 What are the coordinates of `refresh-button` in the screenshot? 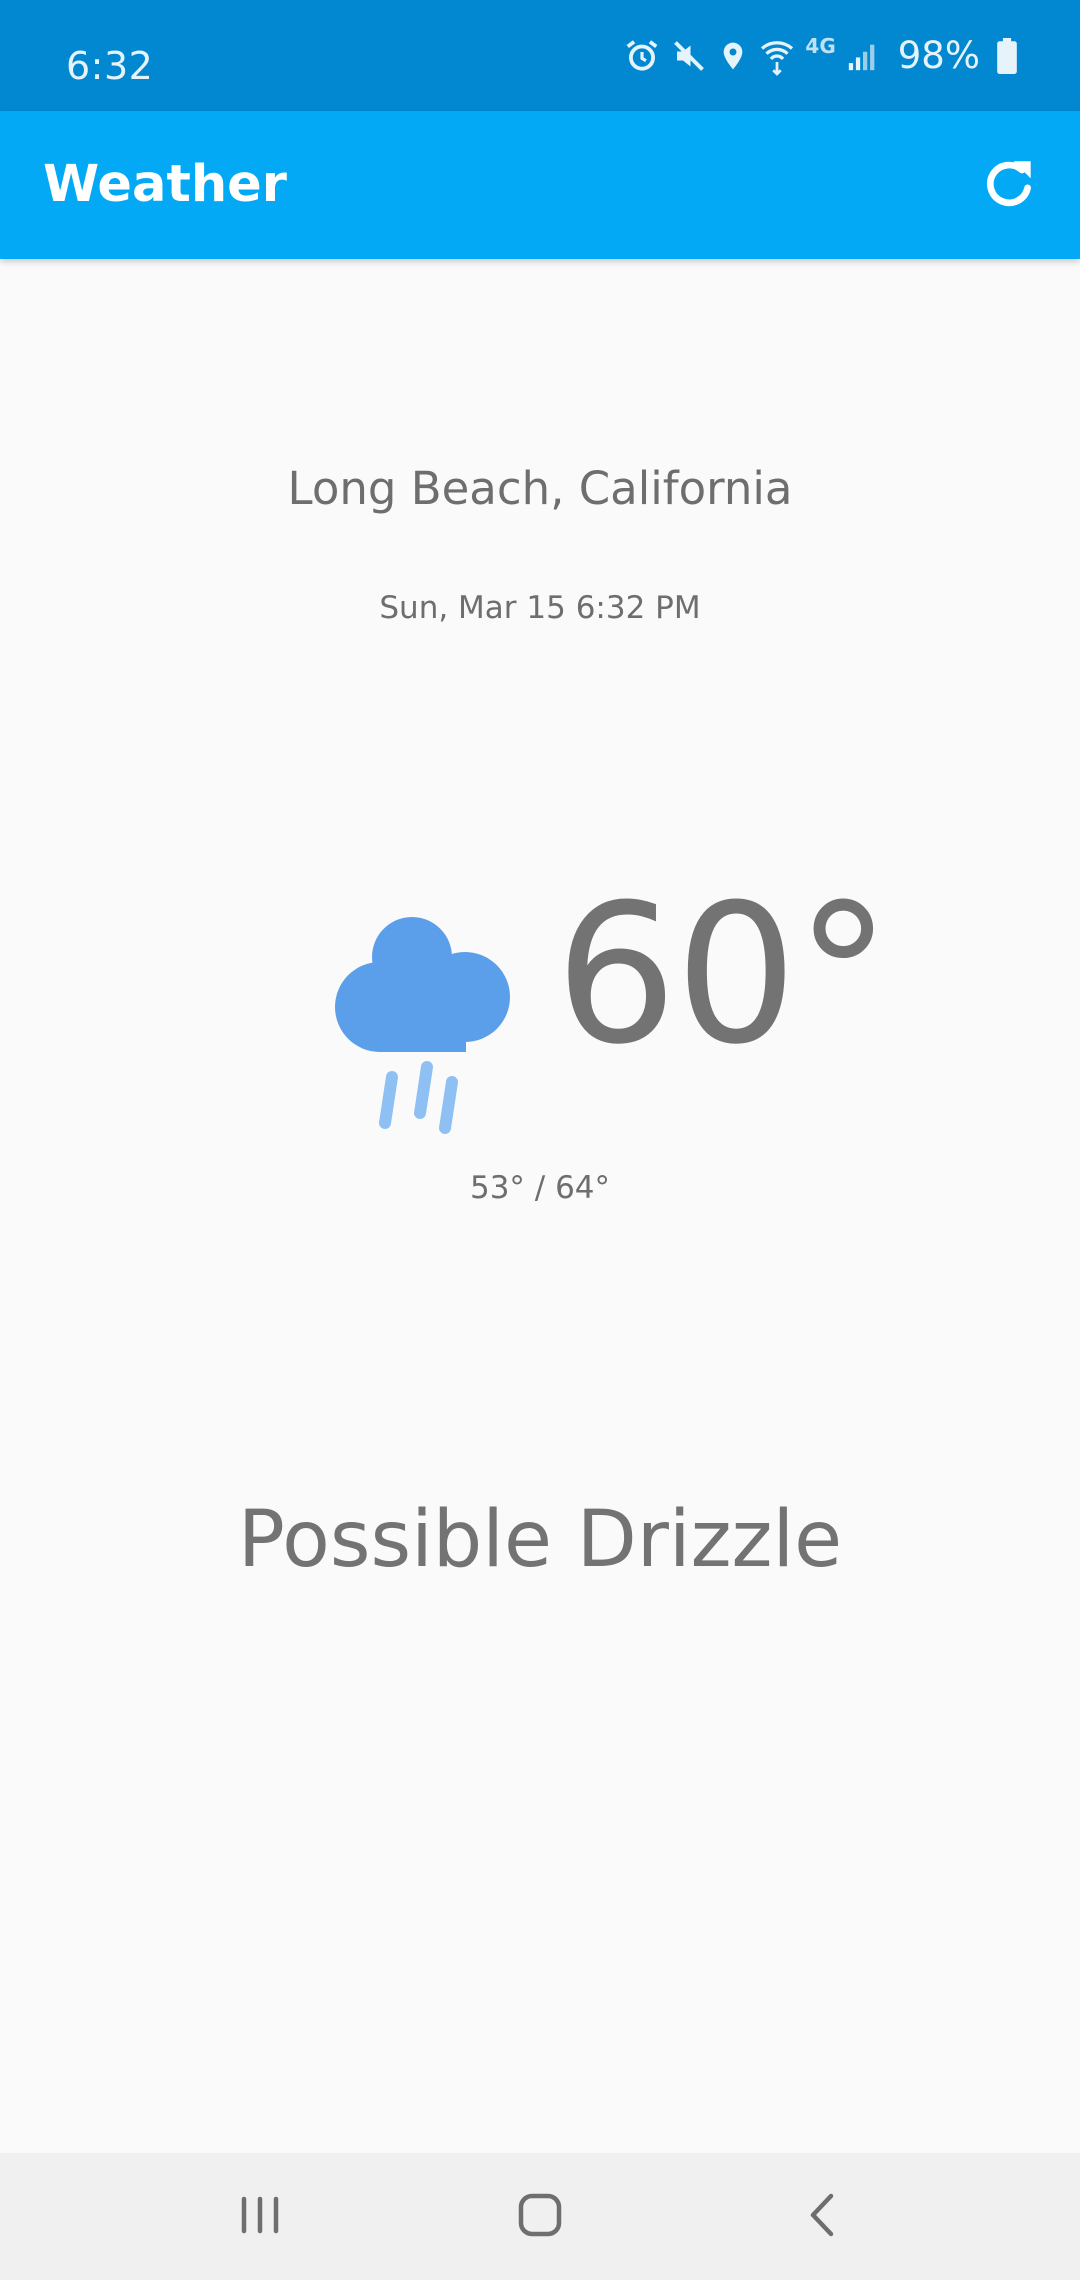 It's located at (1009, 186).